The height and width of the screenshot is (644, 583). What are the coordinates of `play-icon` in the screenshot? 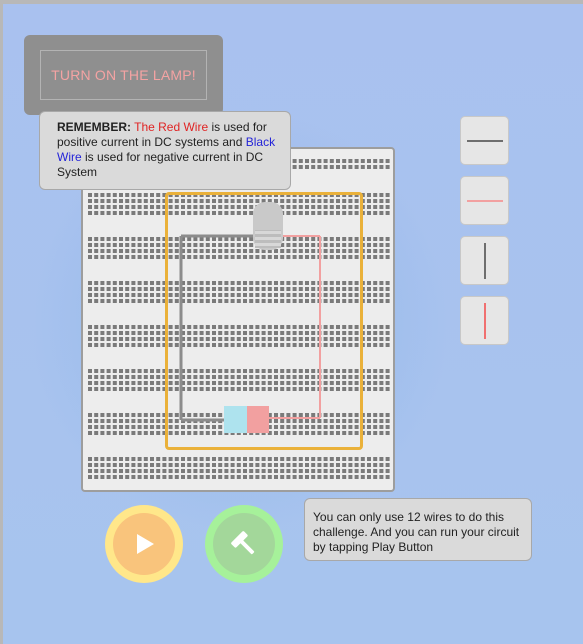 It's located at (145, 544).